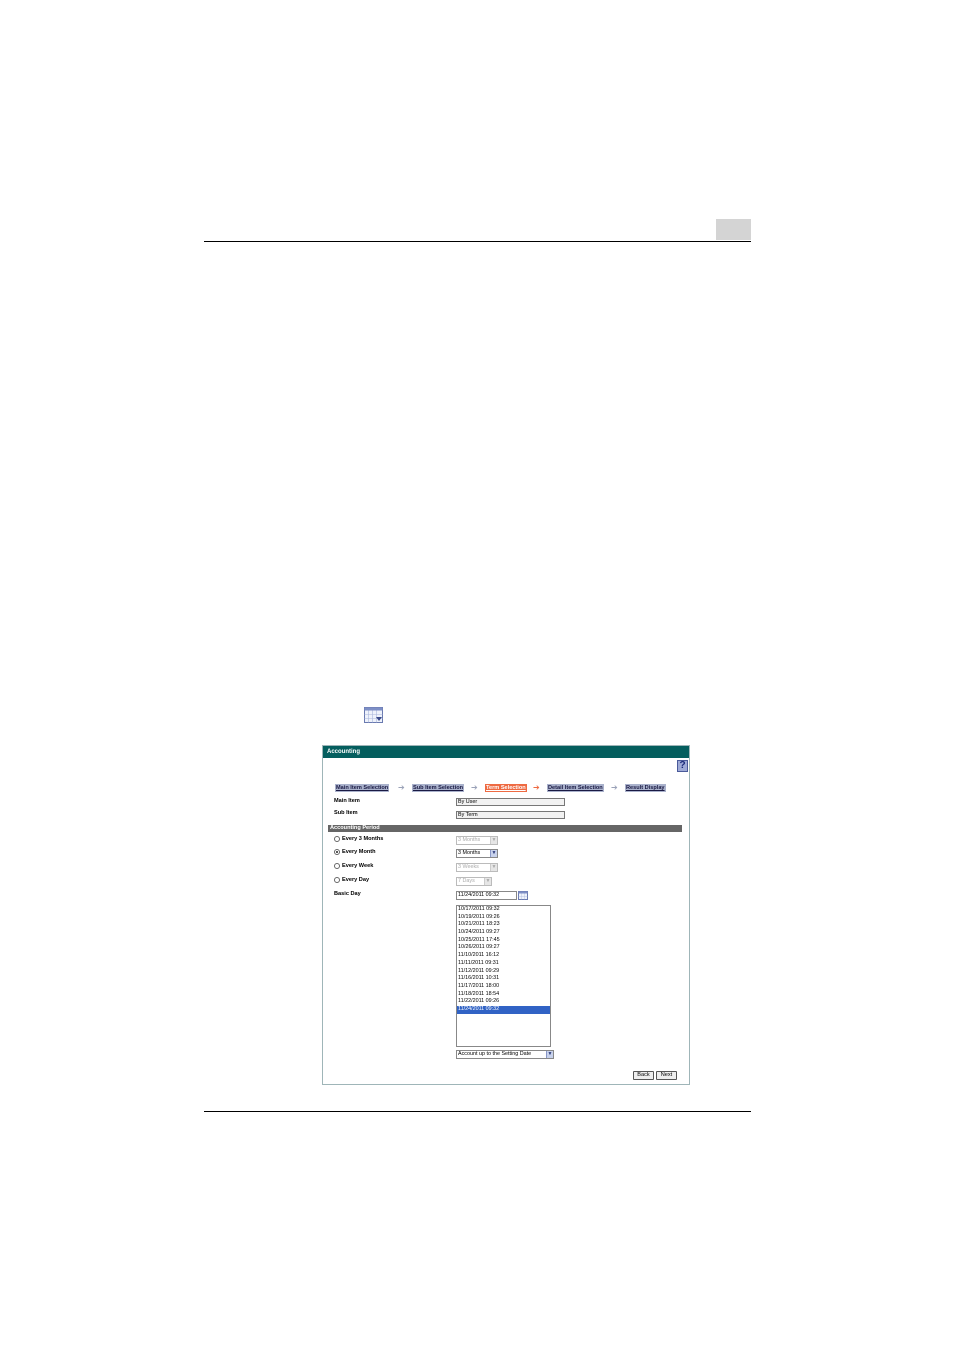  Describe the element at coordinates (503, 1009) in the screenshot. I see `list-item: 11/24/2011 09:32` at that location.